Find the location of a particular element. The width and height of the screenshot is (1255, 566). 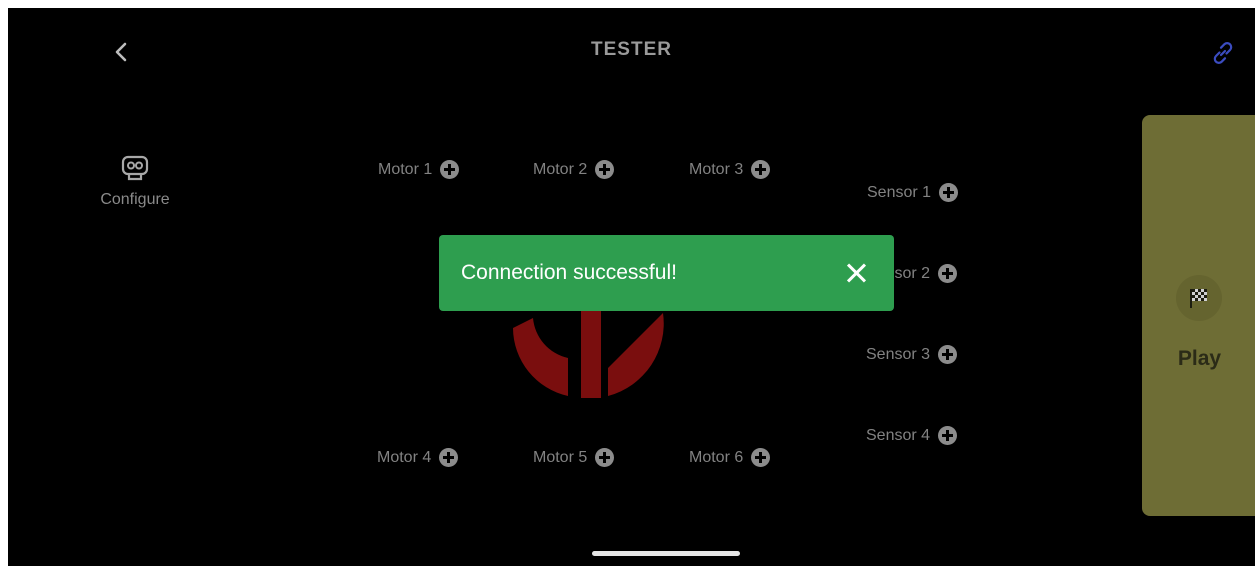

connection-toast: Connection successful! is located at coordinates (666, 273).